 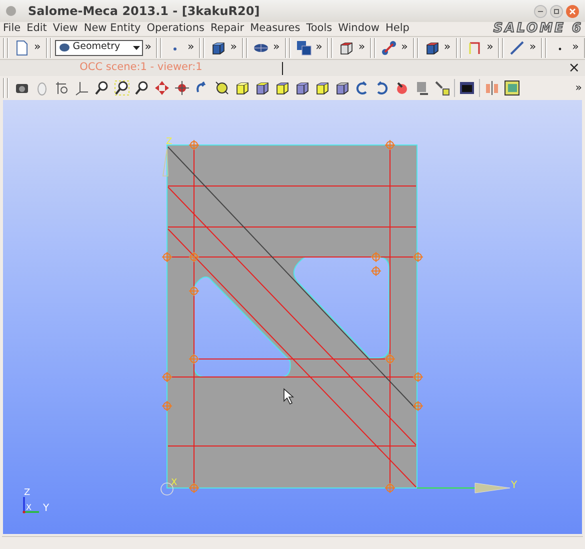 I want to click on top-view-icon, so click(x=282, y=88).